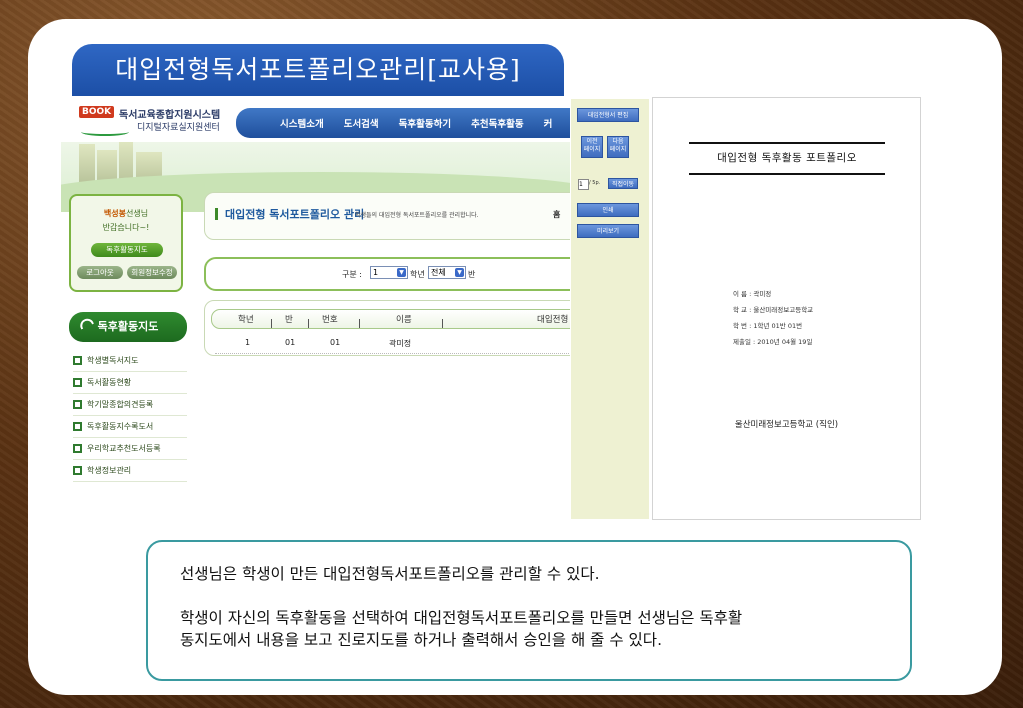 This screenshot has height=708, width=1023. I want to click on side-menu-item-label: 독후활동지수록도서, so click(120, 426).